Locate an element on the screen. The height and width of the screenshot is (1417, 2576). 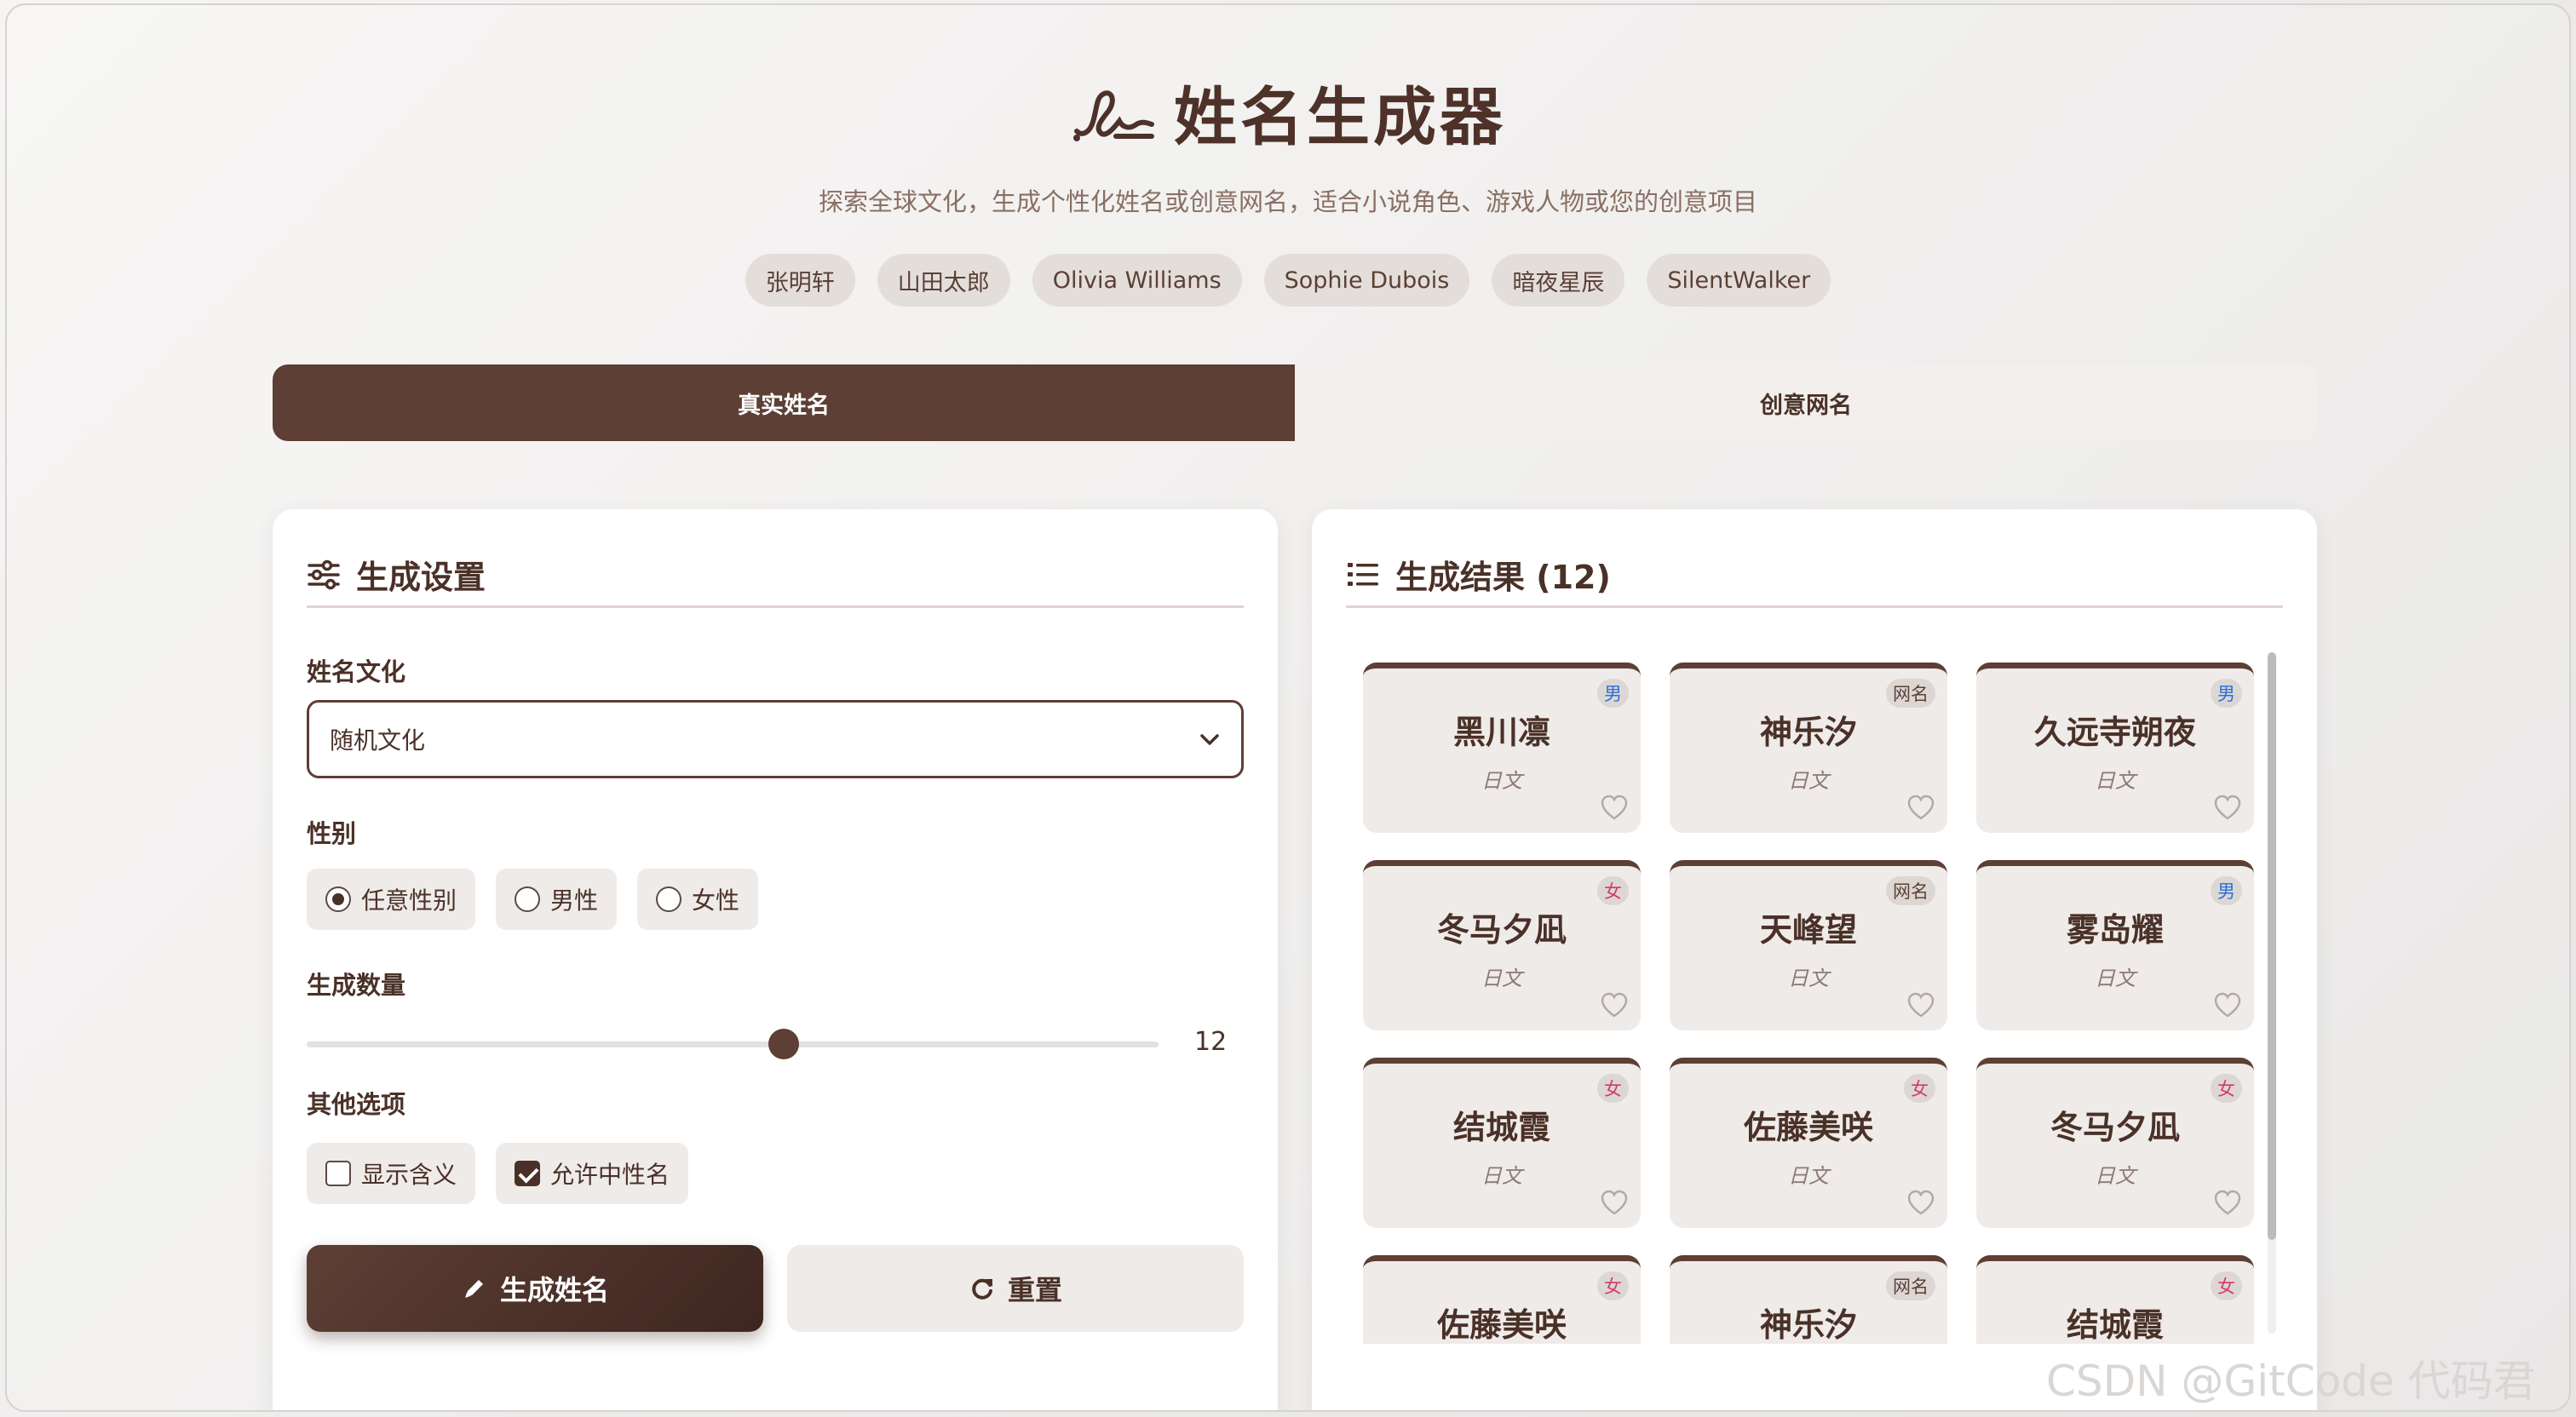
results-scrollbar is located at coordinates (2272, 993).